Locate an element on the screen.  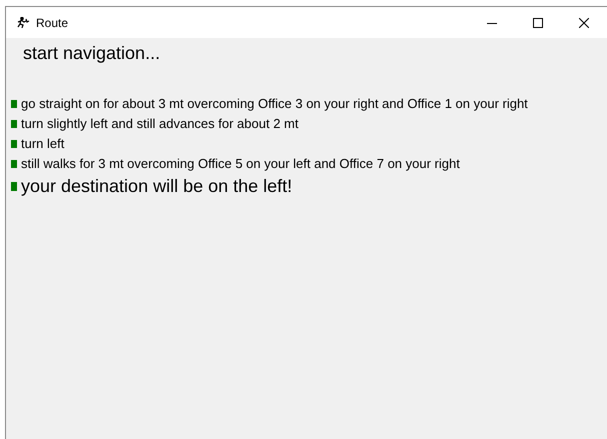
close-icon is located at coordinates (584, 23).